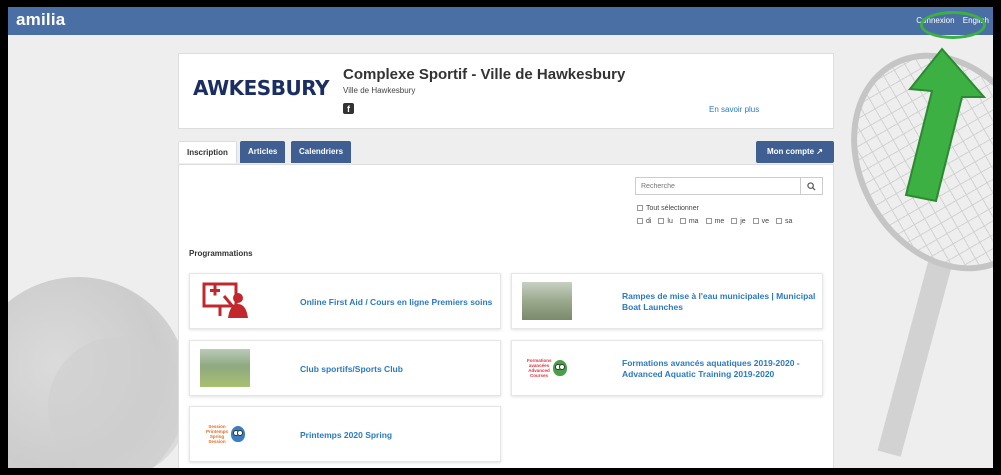 The width and height of the screenshot is (1001, 475). I want to click on spring-session-badge: Session Printemps Spring Session, so click(225, 434).